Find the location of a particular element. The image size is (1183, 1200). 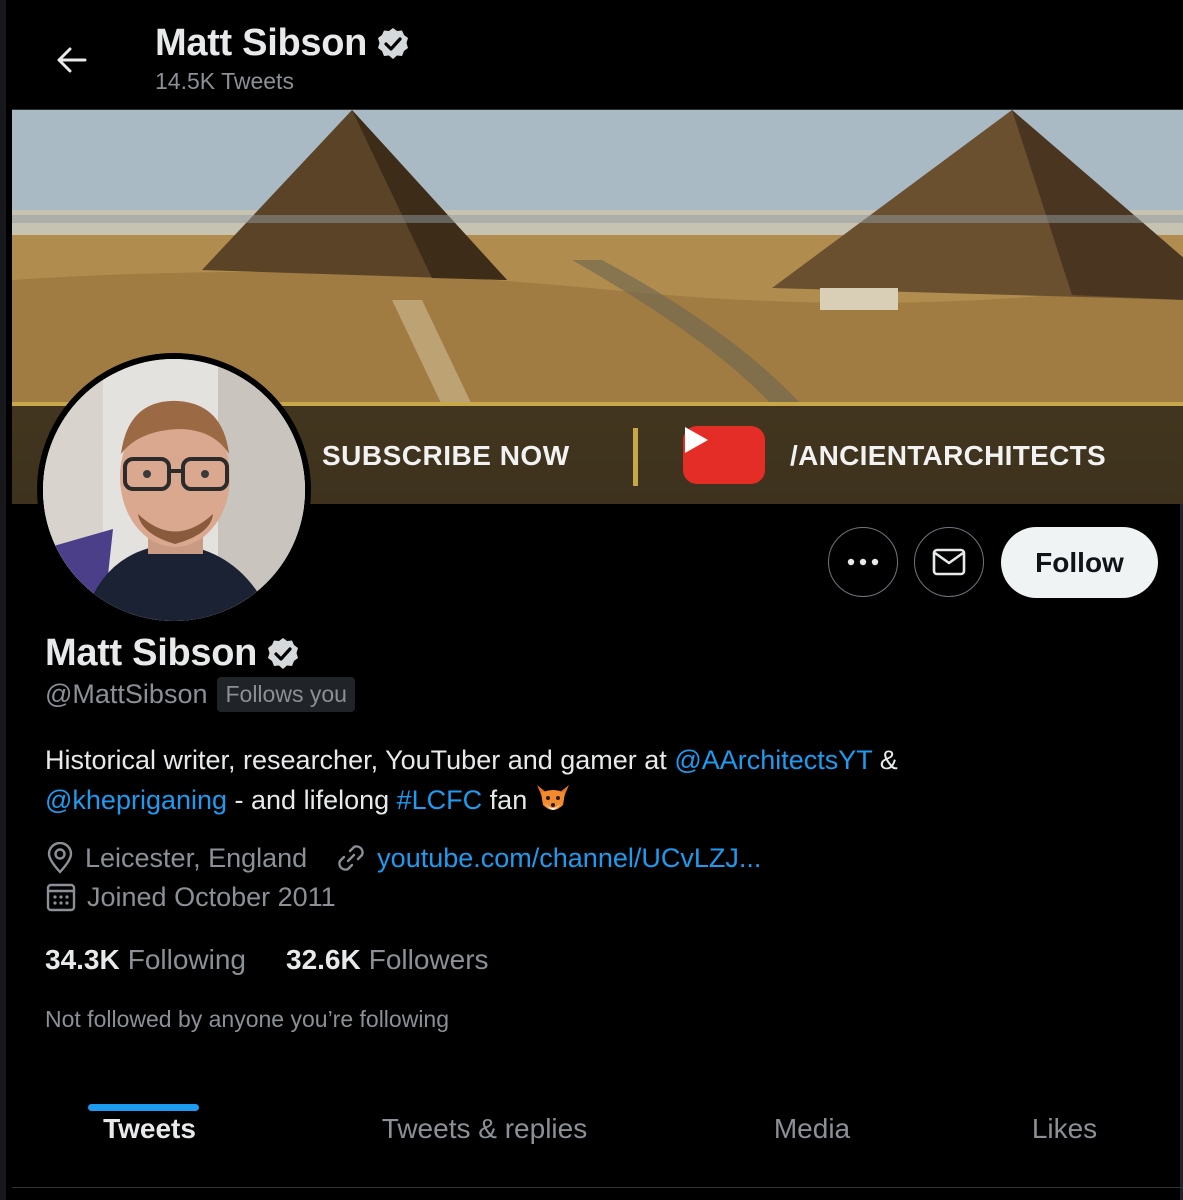

banner-subscribe-text: SUBSCRIBE NOW is located at coordinates (446, 455).